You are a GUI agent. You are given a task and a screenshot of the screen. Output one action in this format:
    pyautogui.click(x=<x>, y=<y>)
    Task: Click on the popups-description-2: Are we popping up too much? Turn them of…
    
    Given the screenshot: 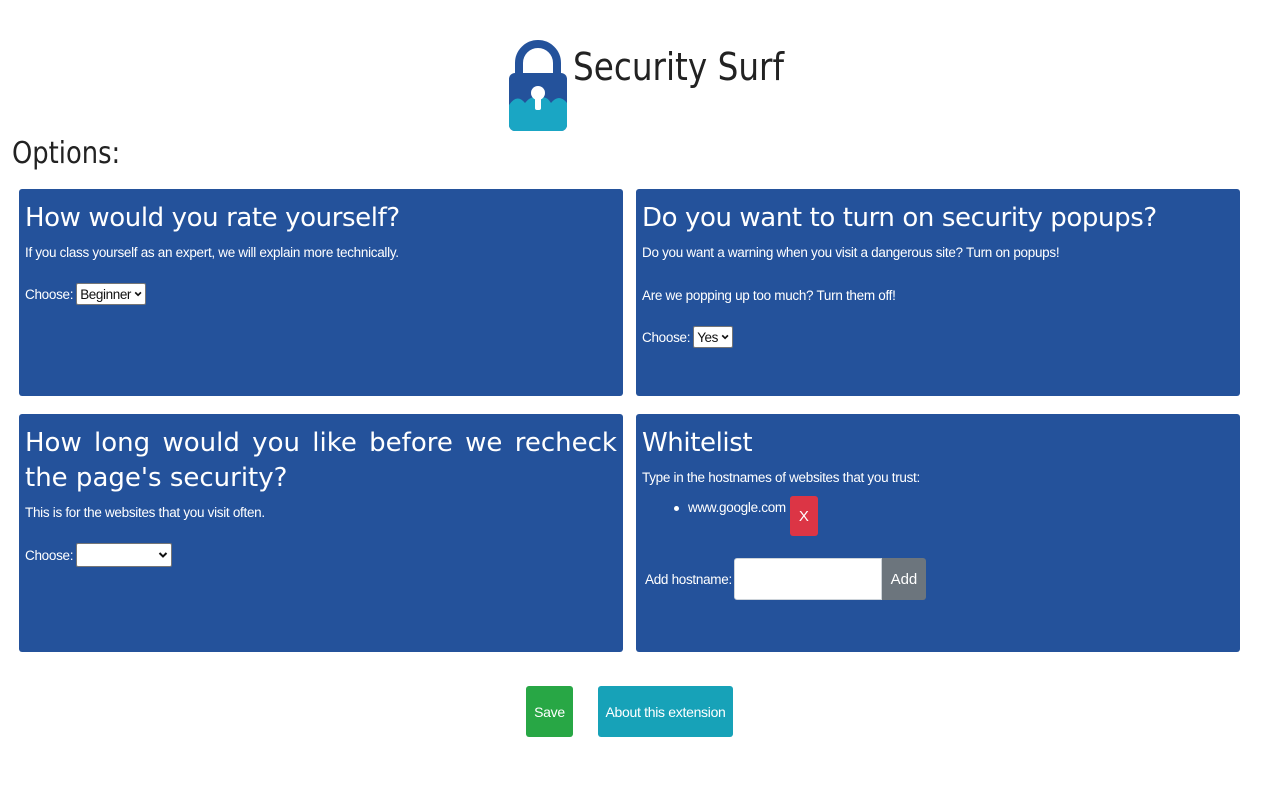 What is the action you would take?
    pyautogui.click(x=769, y=295)
    